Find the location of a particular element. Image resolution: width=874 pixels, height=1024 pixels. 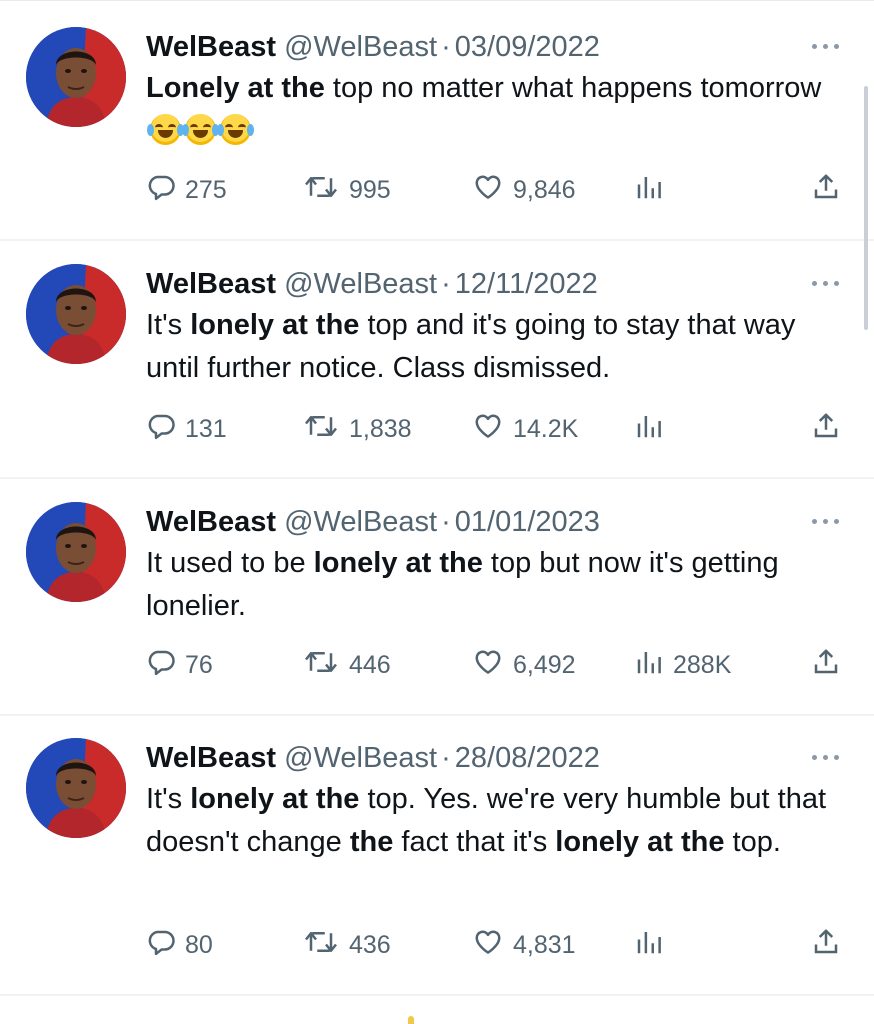

tweet-header: WelBeast @WelBeast · 01/01/2023 is located at coordinates (373, 522).